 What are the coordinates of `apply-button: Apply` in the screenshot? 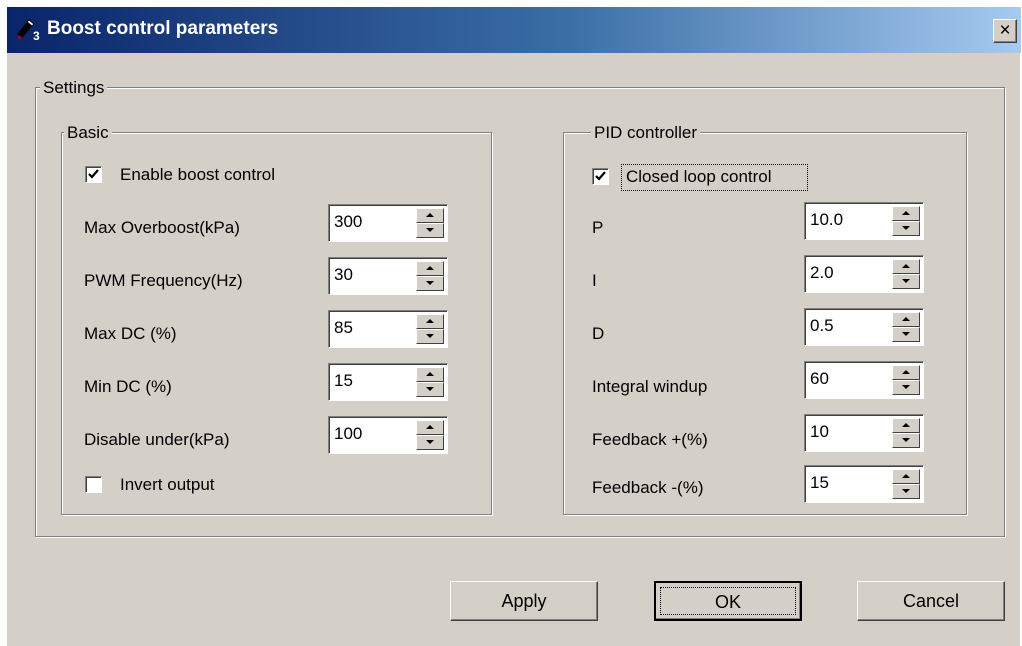 It's located at (524, 601).